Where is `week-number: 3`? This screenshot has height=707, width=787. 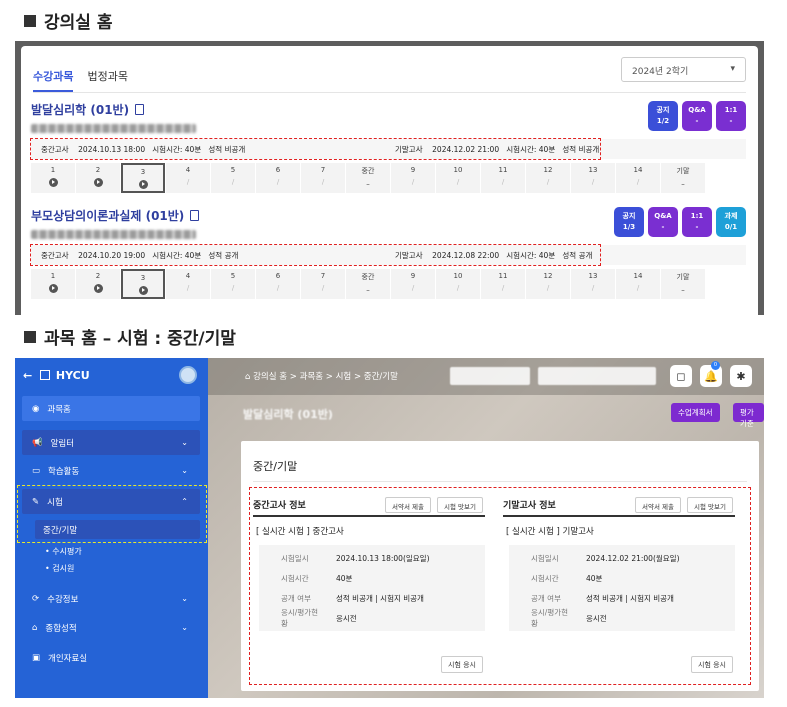
week-number: 3 is located at coordinates (143, 172).